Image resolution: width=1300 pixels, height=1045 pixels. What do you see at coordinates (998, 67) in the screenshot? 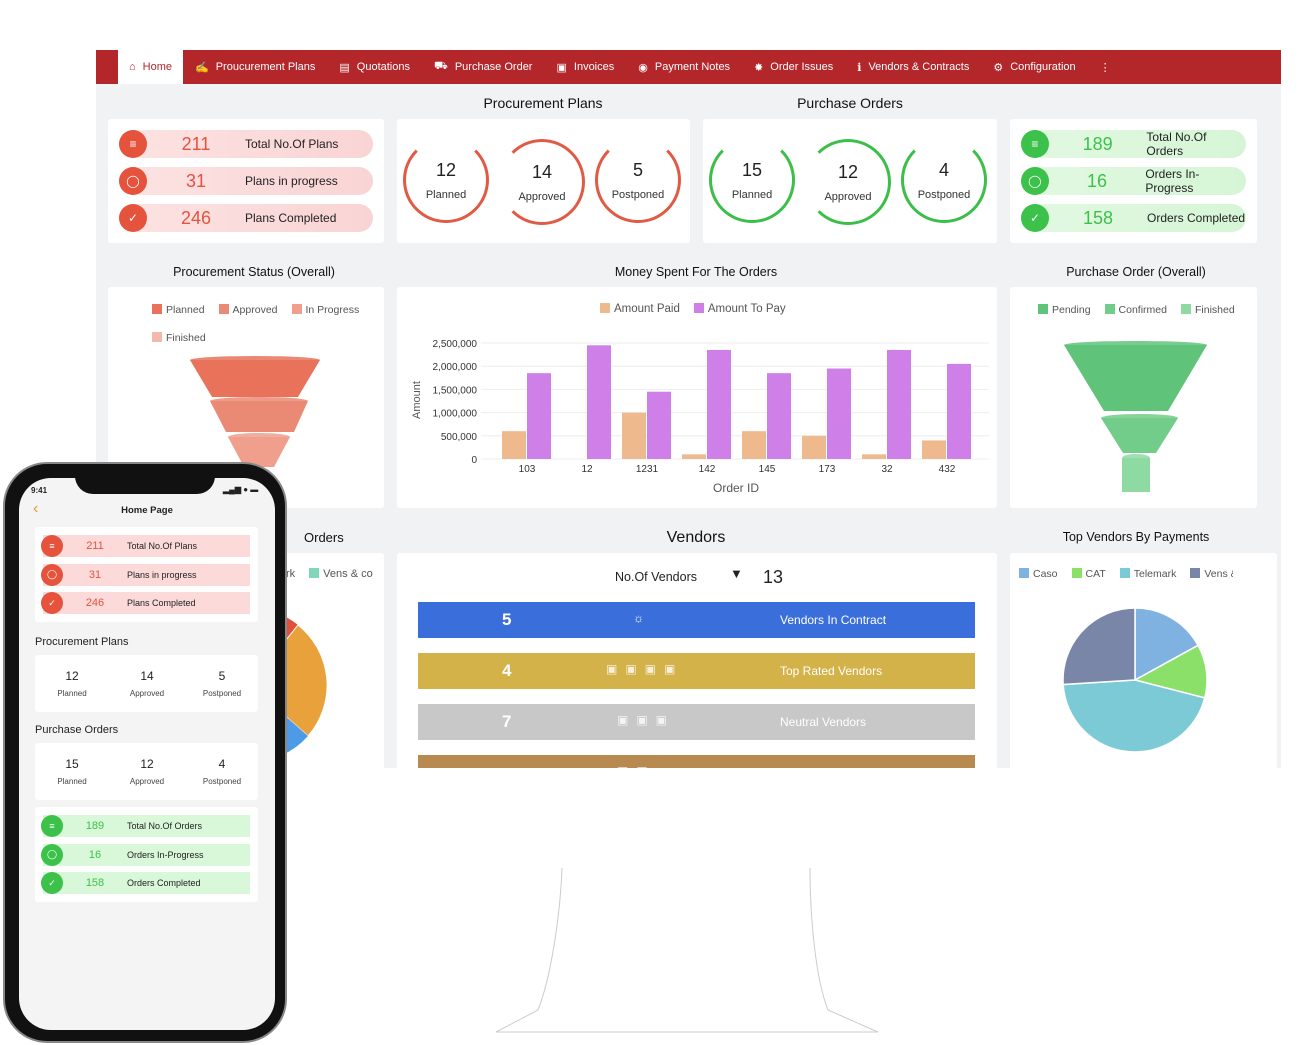
I see `gear-icon: ⚙` at bounding box center [998, 67].